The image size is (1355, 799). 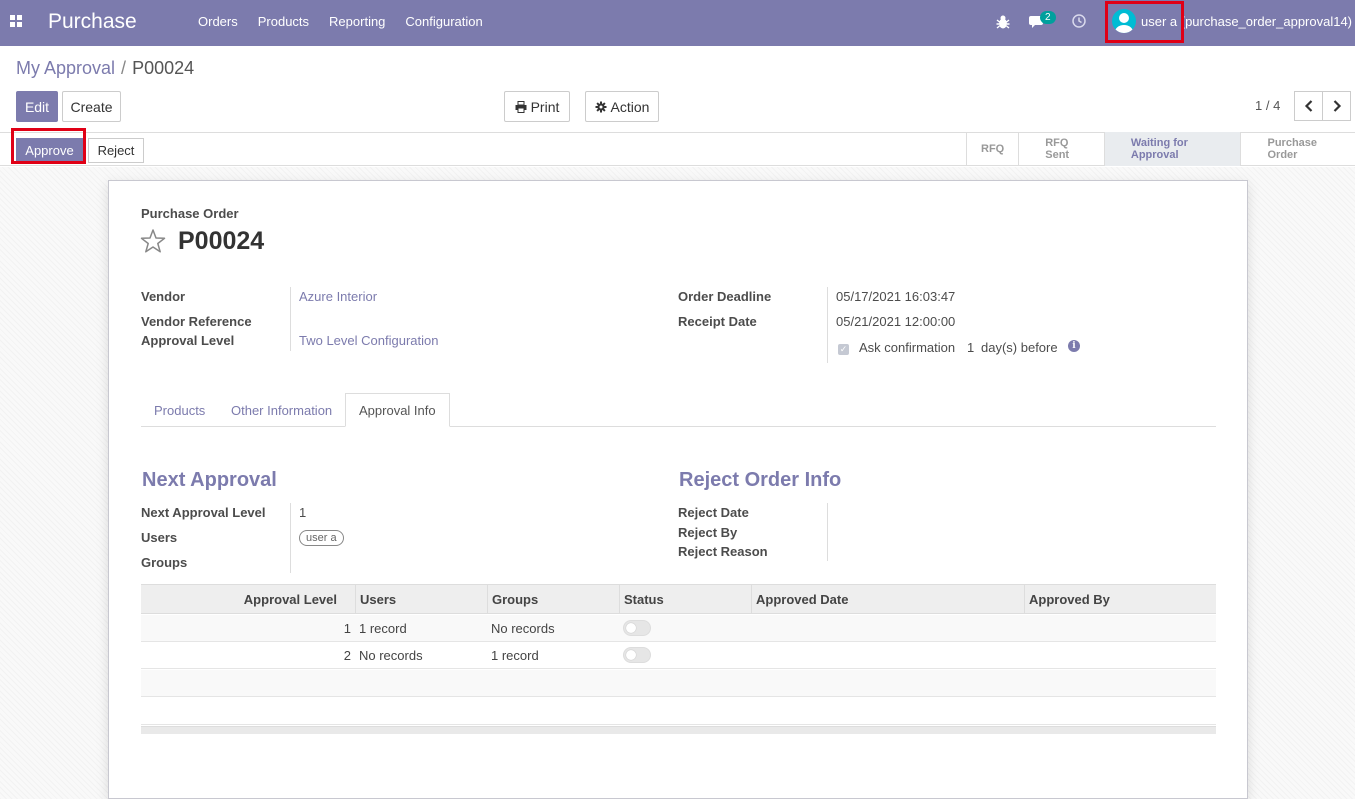 What do you see at coordinates (443, 21) in the screenshot?
I see `menu-configuration: Configuration` at bounding box center [443, 21].